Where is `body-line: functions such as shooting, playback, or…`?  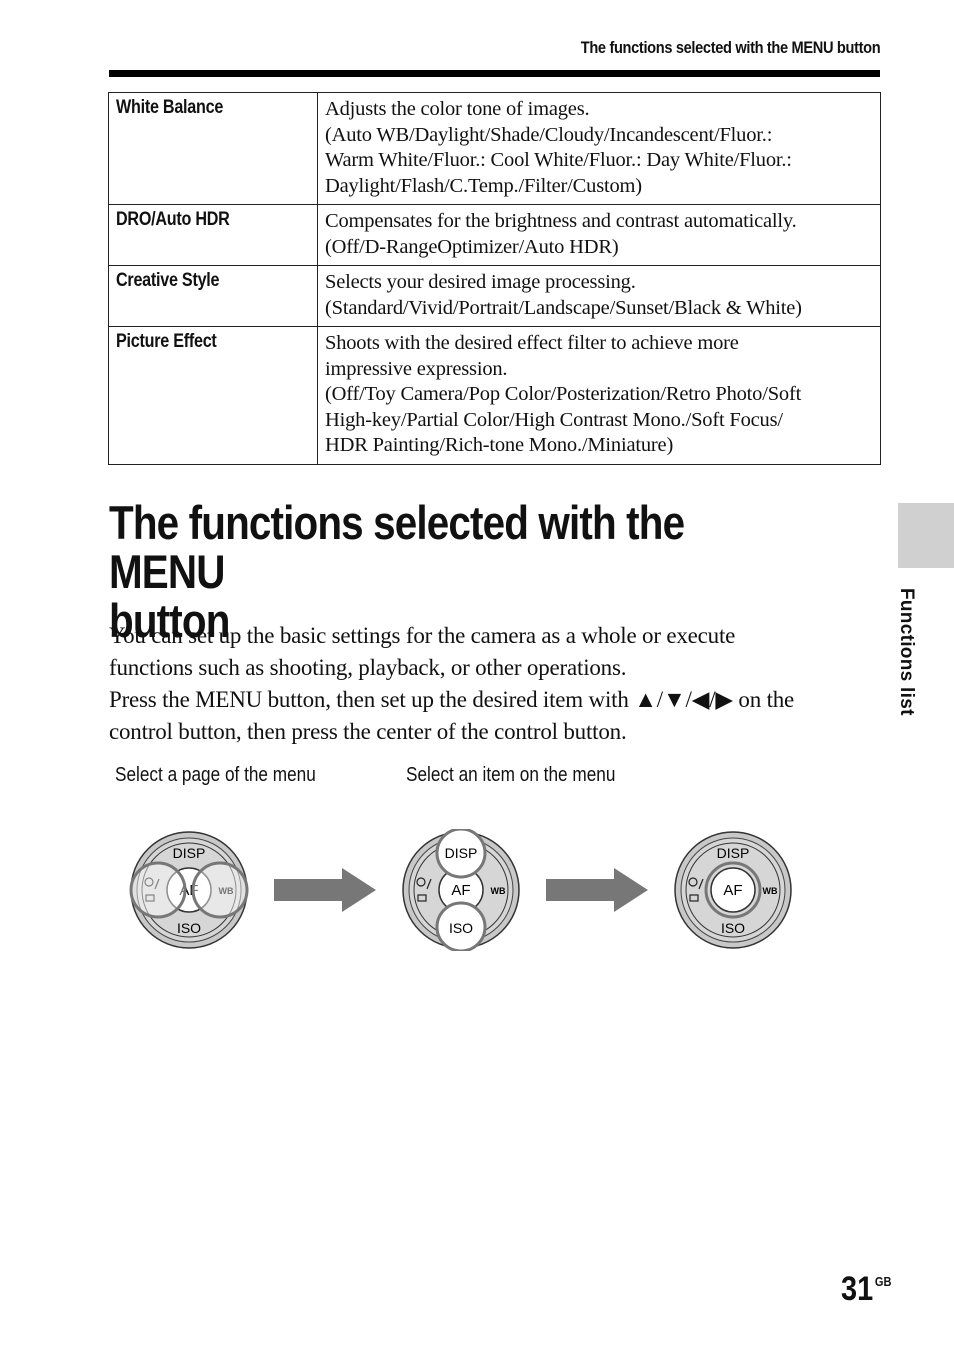 body-line: functions such as shooting, playback, or… is located at coordinates (368, 667).